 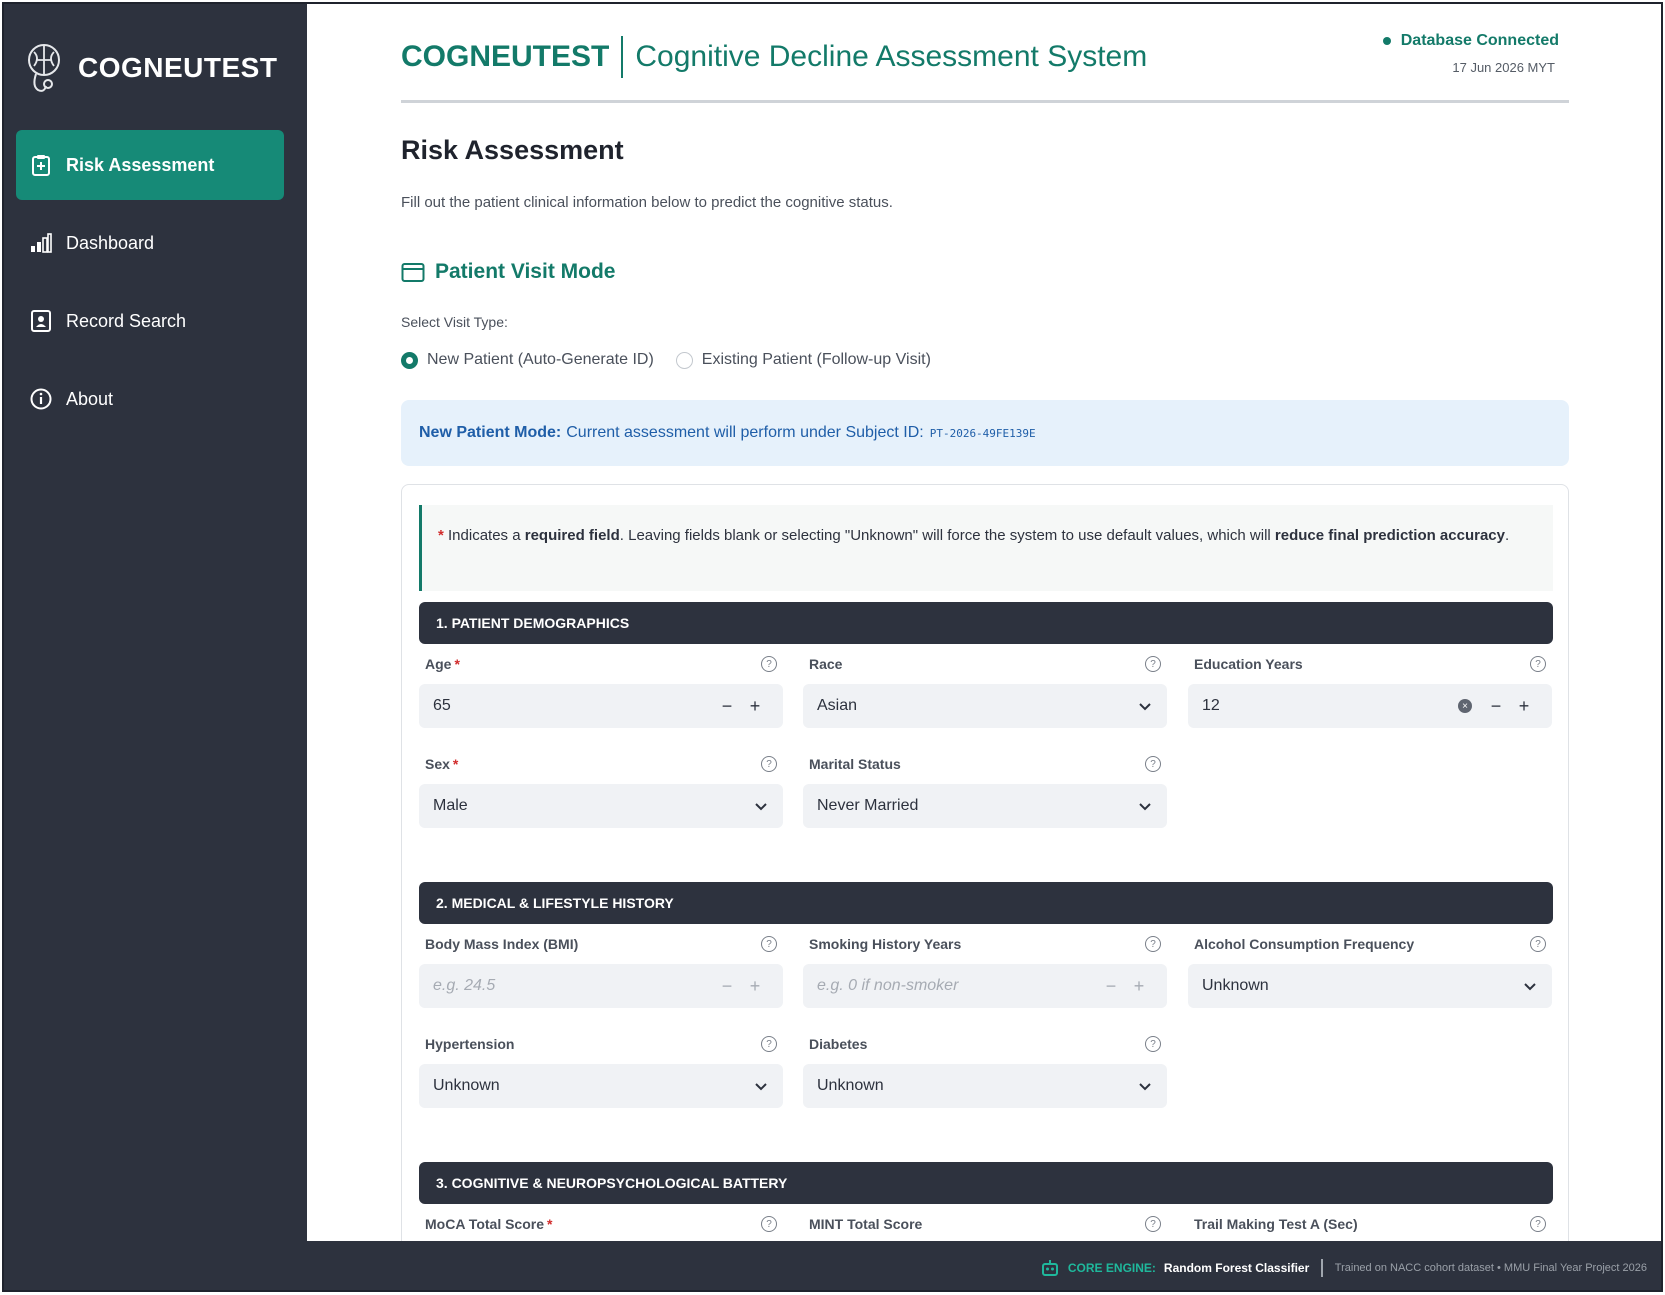 What do you see at coordinates (982, 433) in the screenshot?
I see `subject-id: PT-2026-49FE139E` at bounding box center [982, 433].